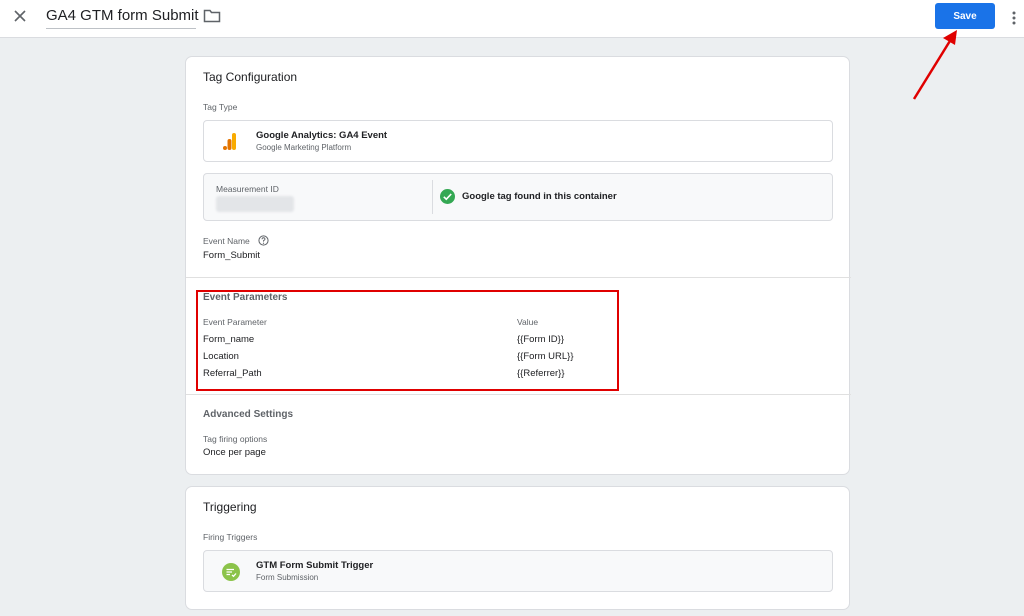 This screenshot has height=616, width=1024. Describe the element at coordinates (255, 204) in the screenshot. I see `measurement-id-field` at that location.